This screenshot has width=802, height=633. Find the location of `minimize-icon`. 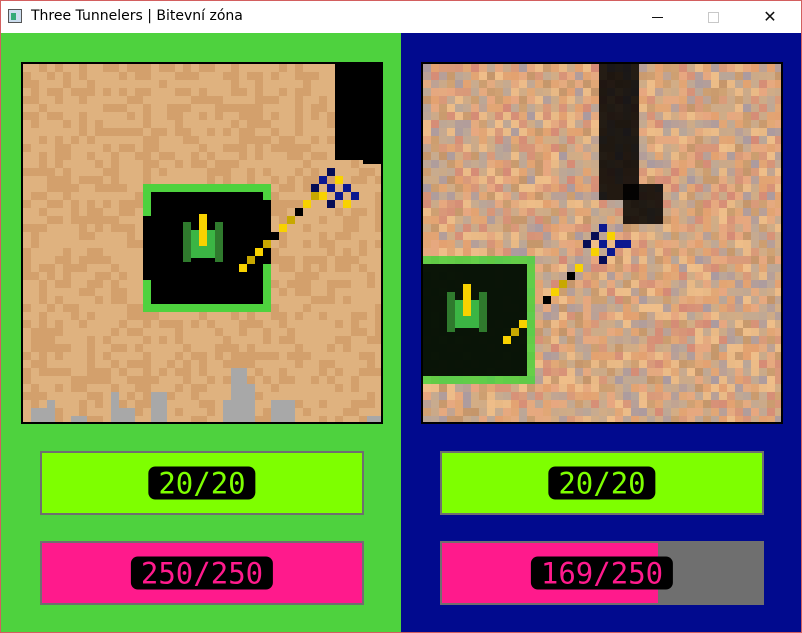

minimize-icon is located at coordinates (657, 17).